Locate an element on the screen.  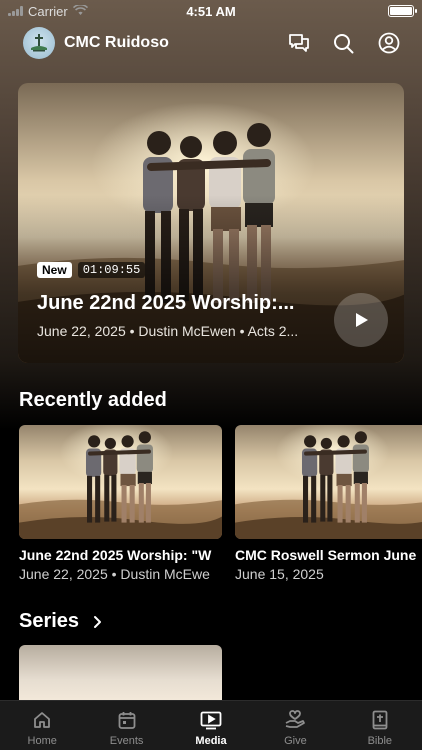
search-icon is located at coordinates (343, 43).